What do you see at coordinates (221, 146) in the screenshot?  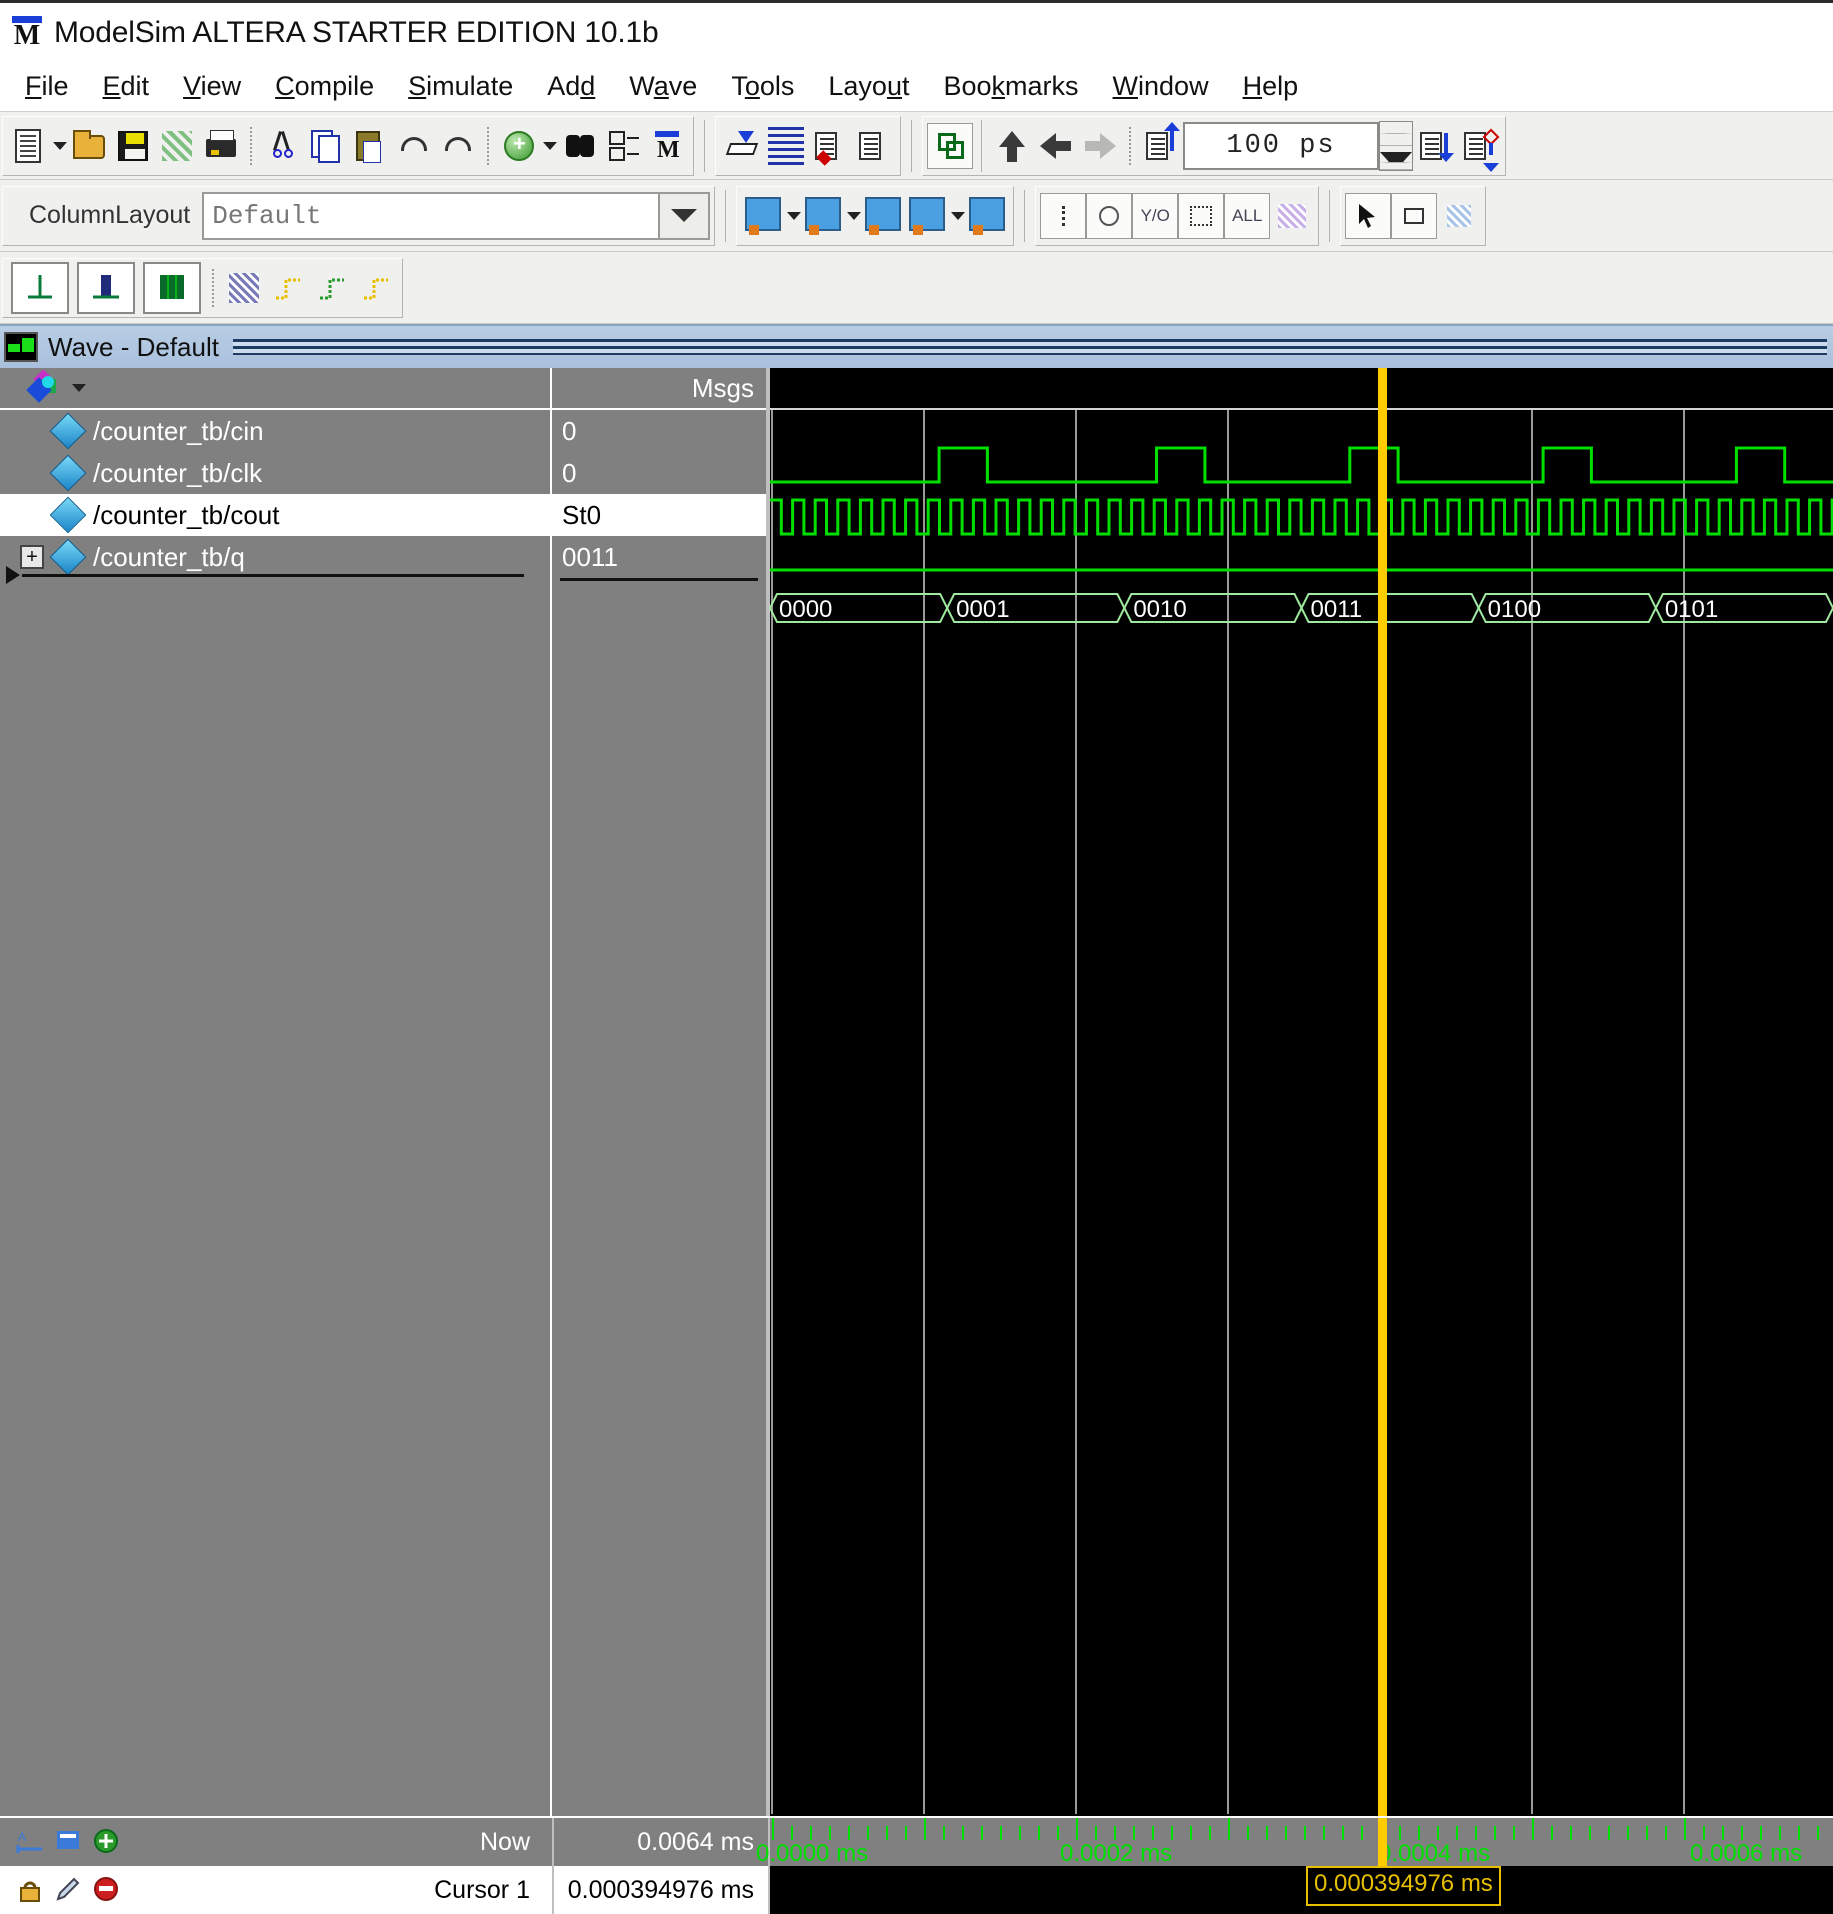 I see `print-icon` at bounding box center [221, 146].